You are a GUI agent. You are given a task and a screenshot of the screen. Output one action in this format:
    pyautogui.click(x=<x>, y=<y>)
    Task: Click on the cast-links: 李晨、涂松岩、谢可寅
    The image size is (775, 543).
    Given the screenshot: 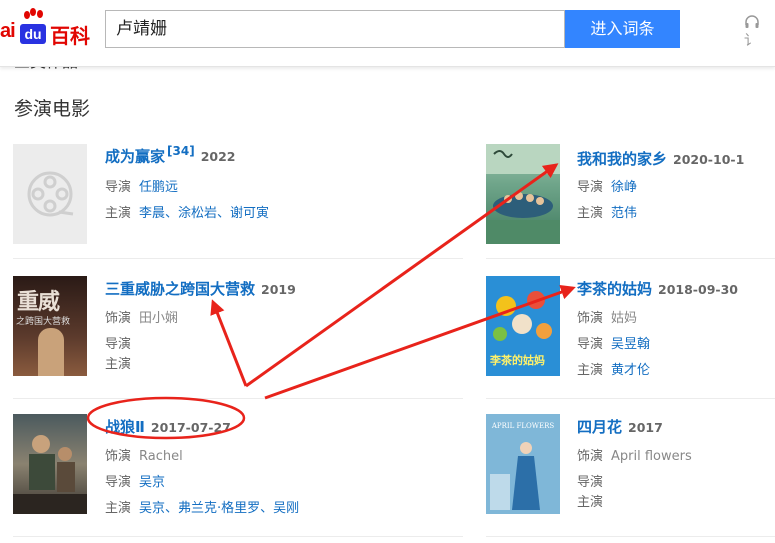 What is the action you would take?
    pyautogui.click(x=204, y=213)
    